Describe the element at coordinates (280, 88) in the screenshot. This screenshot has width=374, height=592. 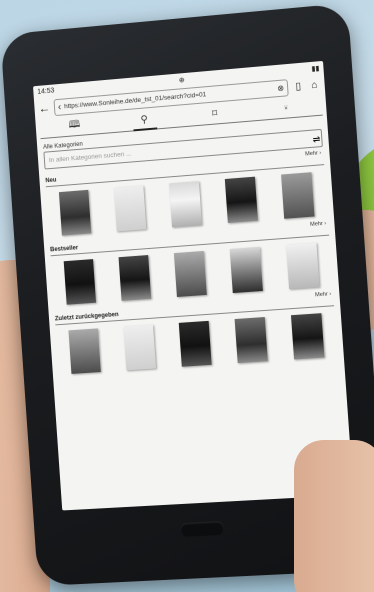
I see `reload-icon: ⊗` at that location.